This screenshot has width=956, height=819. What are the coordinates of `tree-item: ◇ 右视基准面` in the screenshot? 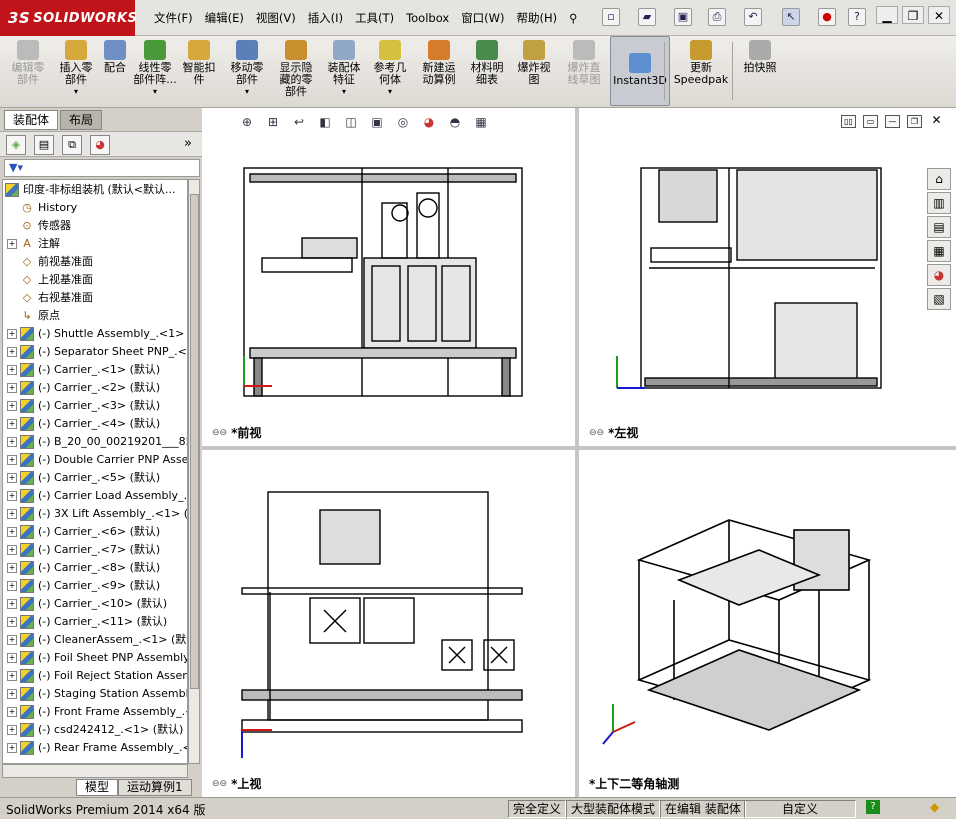 It's located at (50, 298).